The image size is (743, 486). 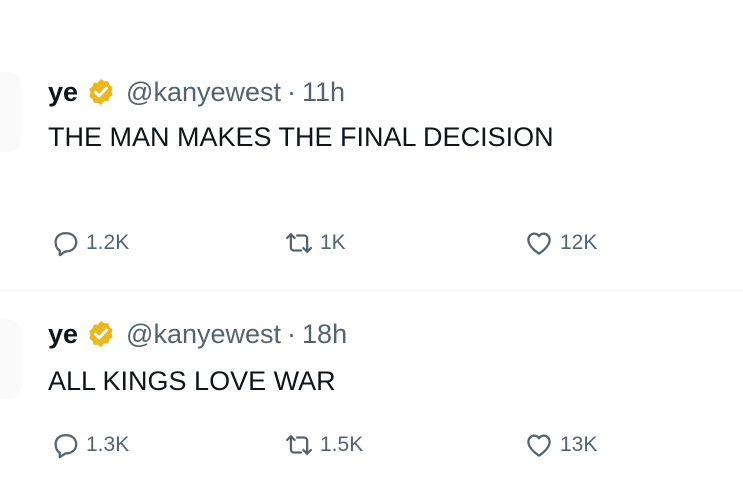 What do you see at coordinates (579, 444) in the screenshot?
I see `like-count: 13K` at bounding box center [579, 444].